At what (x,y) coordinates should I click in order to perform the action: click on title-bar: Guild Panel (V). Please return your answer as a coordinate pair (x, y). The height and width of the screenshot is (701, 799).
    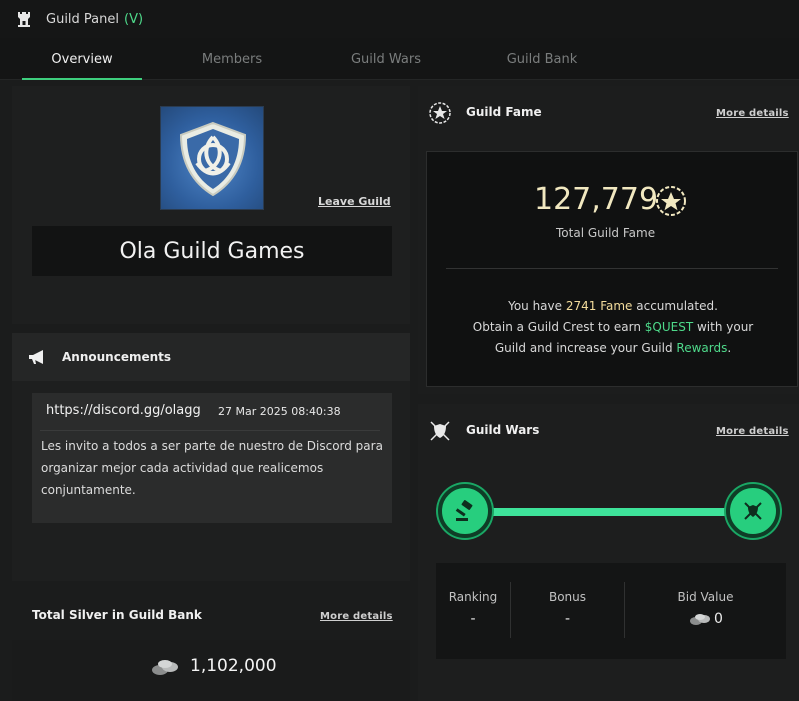
    Looking at the image, I should click on (399, 19).